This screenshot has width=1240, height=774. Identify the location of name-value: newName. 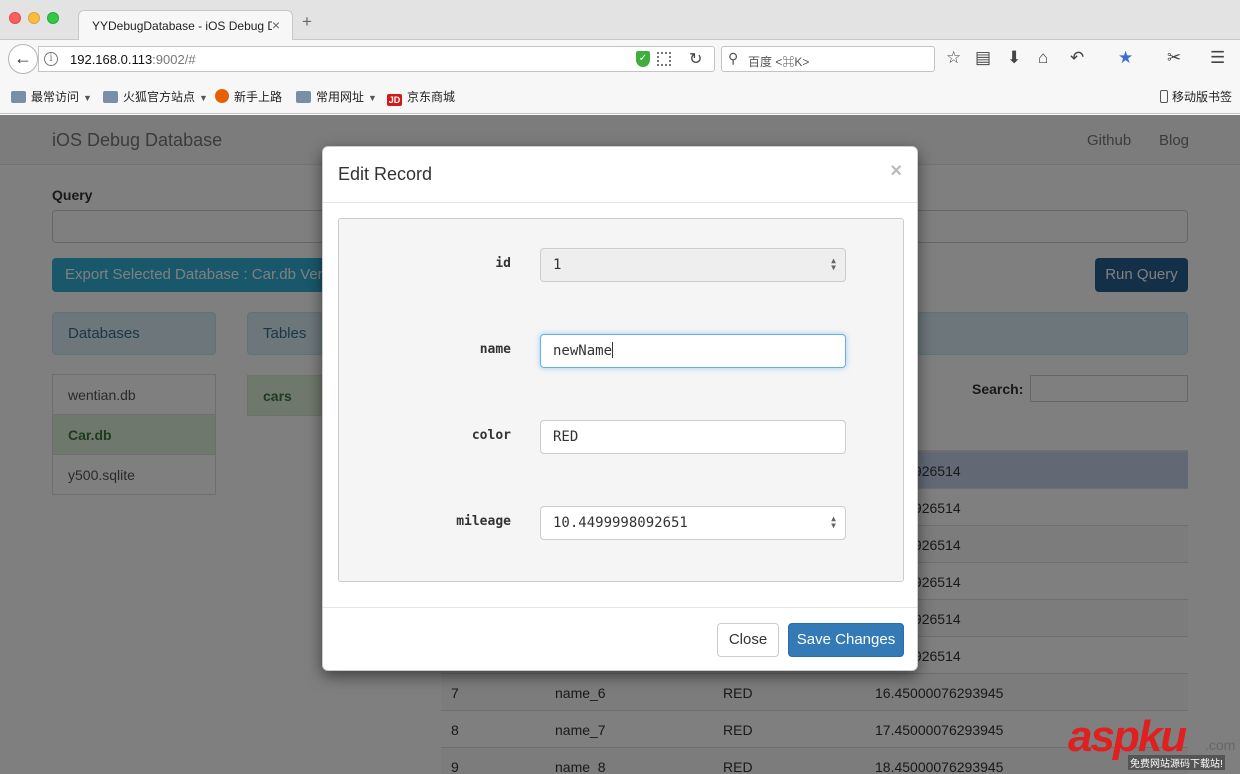
(583, 351).